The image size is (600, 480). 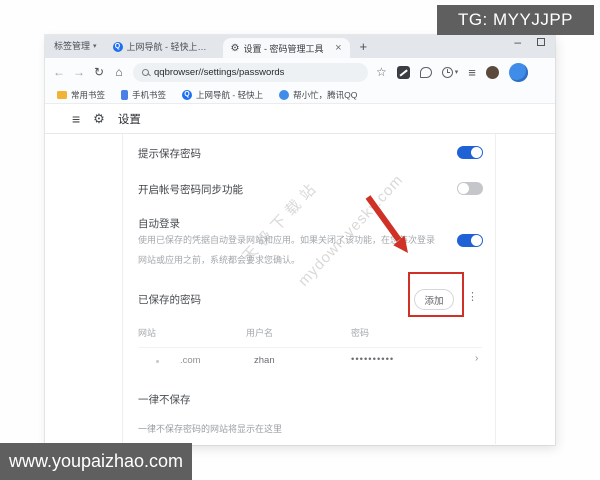 I want to click on bookmark-label: 常用书签, so click(x=88, y=94).